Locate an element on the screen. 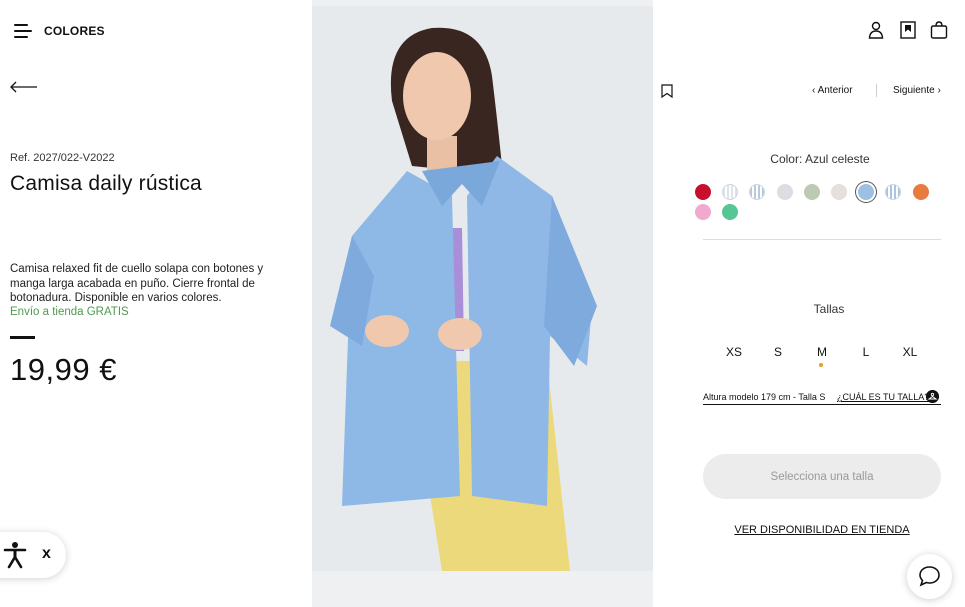  free-shipping-note: Envío a tienda GRATIS is located at coordinates (69, 312).